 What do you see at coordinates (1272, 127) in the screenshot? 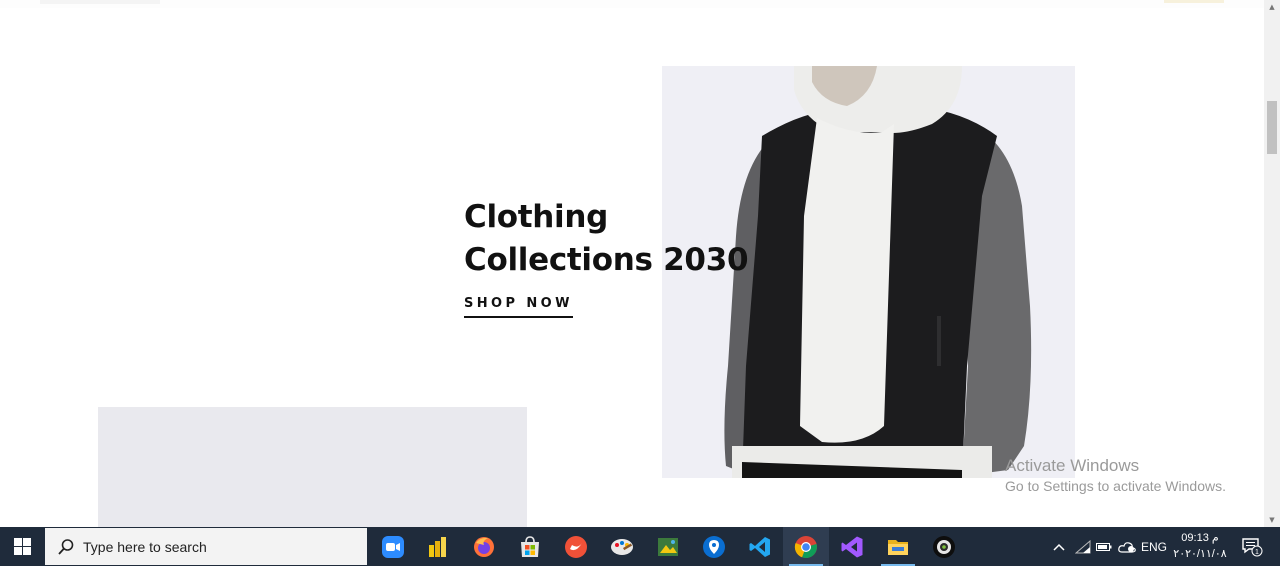
I see `scrollbar-thumb` at bounding box center [1272, 127].